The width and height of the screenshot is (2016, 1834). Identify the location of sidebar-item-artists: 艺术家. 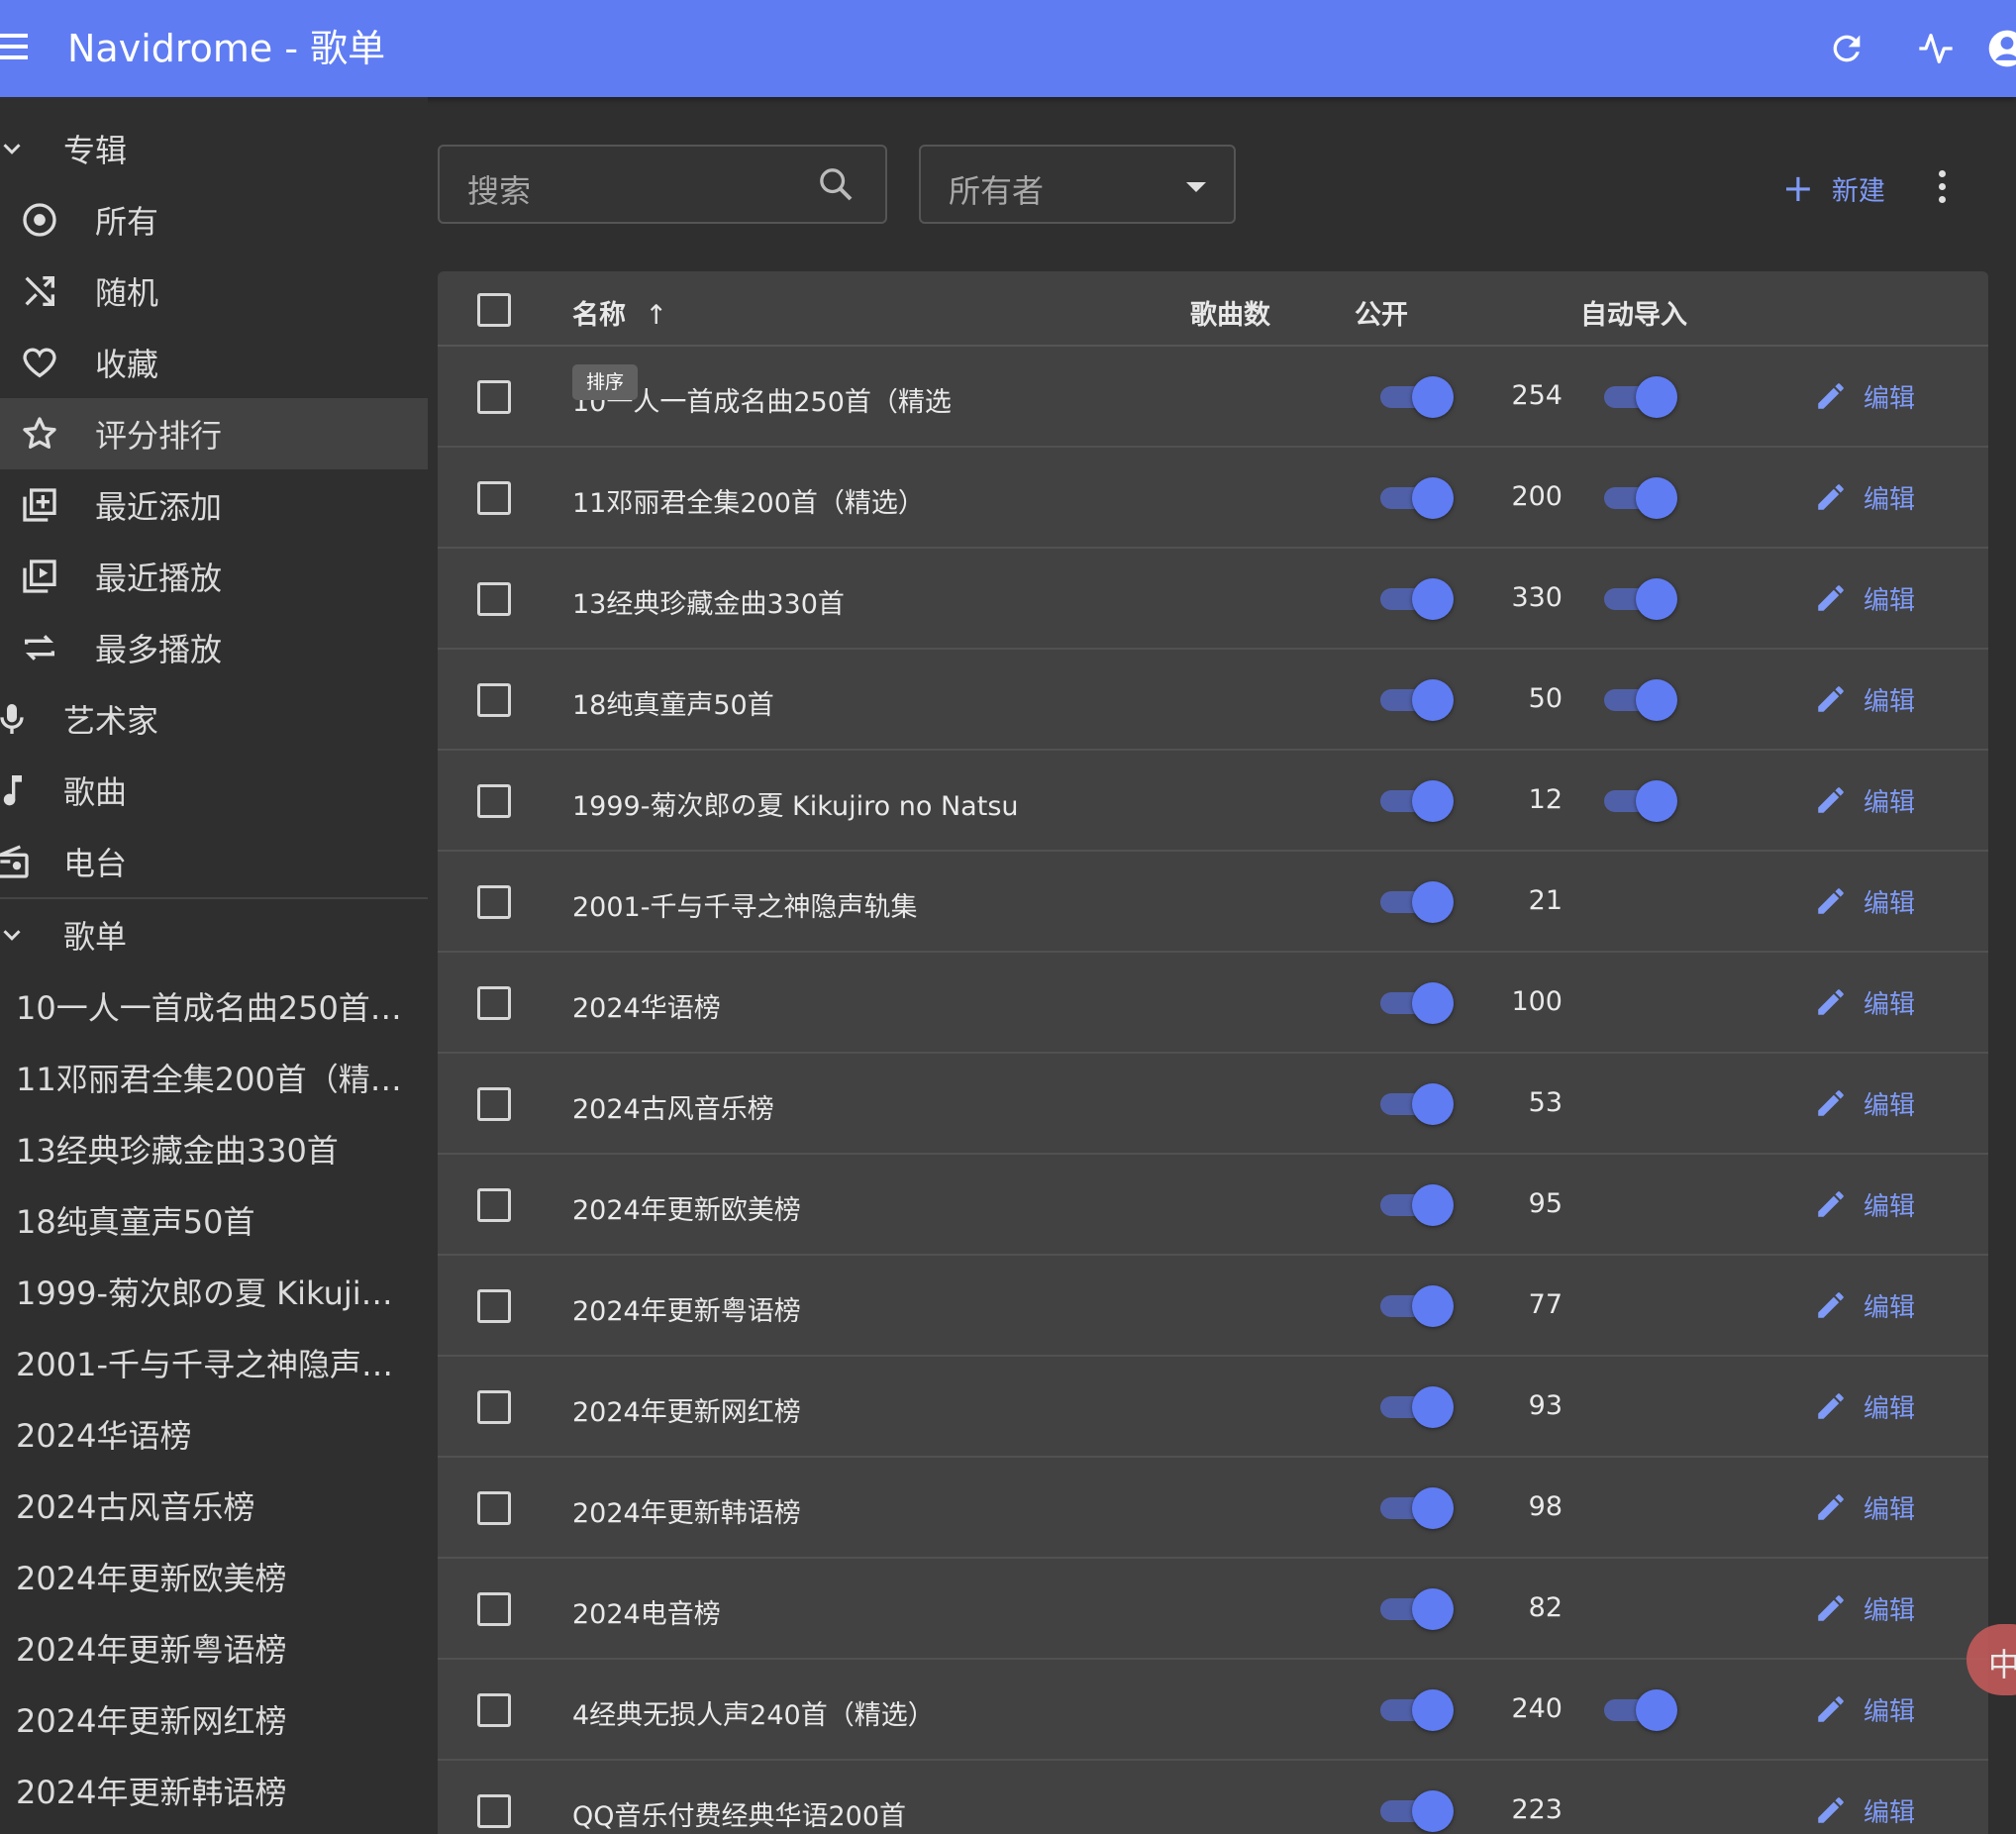
(214, 719).